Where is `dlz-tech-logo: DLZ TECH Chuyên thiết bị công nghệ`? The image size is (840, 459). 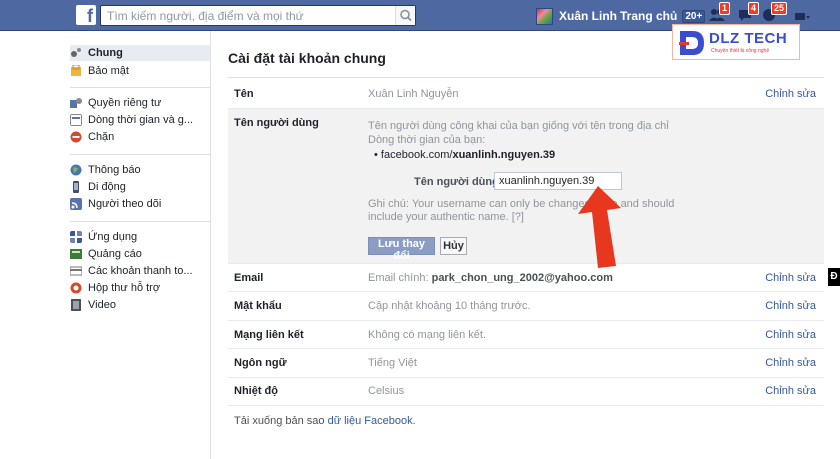
dlz-tech-logo: DLZ TECH Chuyên thiết bị công nghệ is located at coordinates (736, 42).